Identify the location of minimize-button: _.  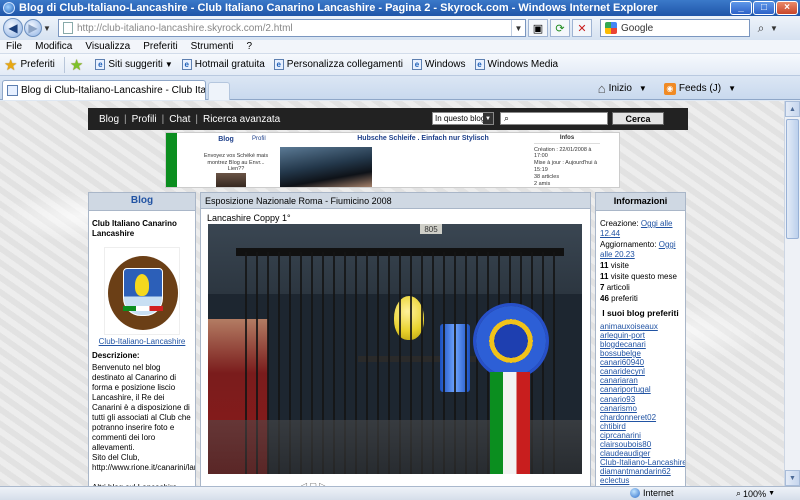
(741, 8).